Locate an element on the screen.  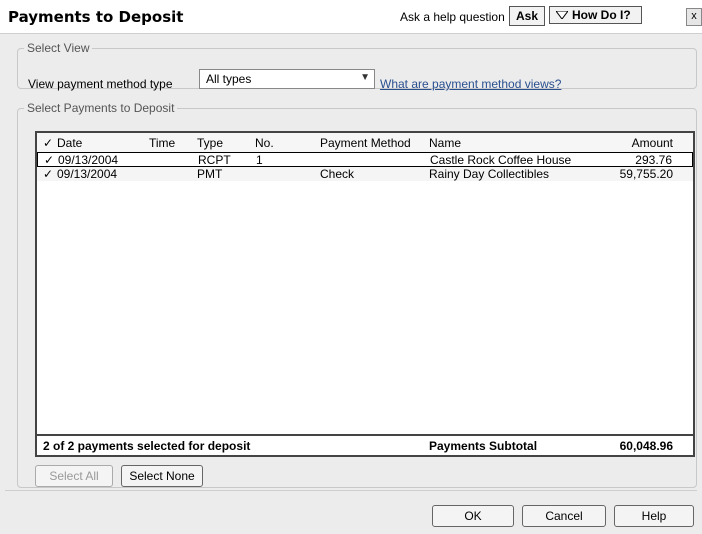
how-do-i-label: How Do I? is located at coordinates (601, 15).